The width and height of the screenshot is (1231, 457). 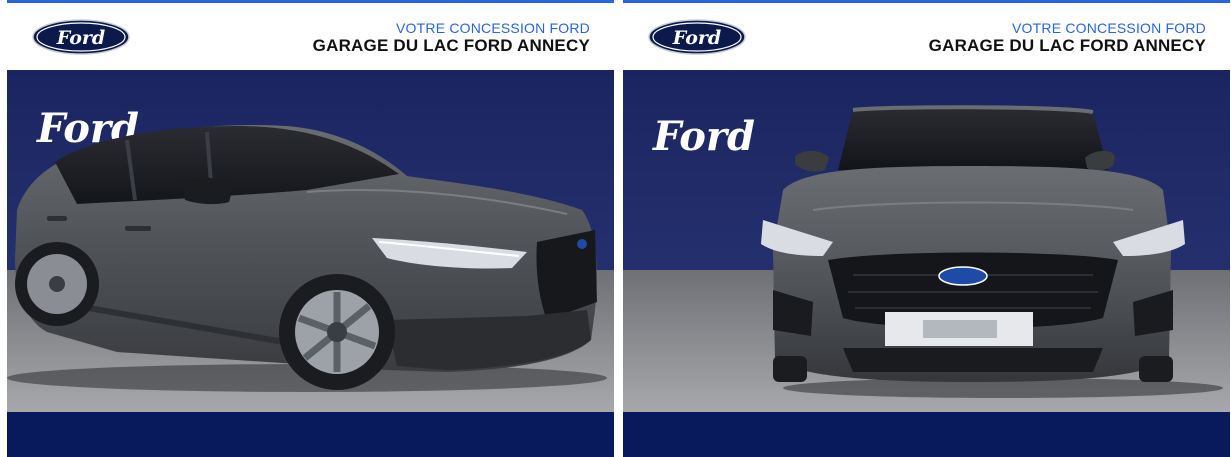 I want to click on wall-ford-script: Ford, so click(x=703, y=136).